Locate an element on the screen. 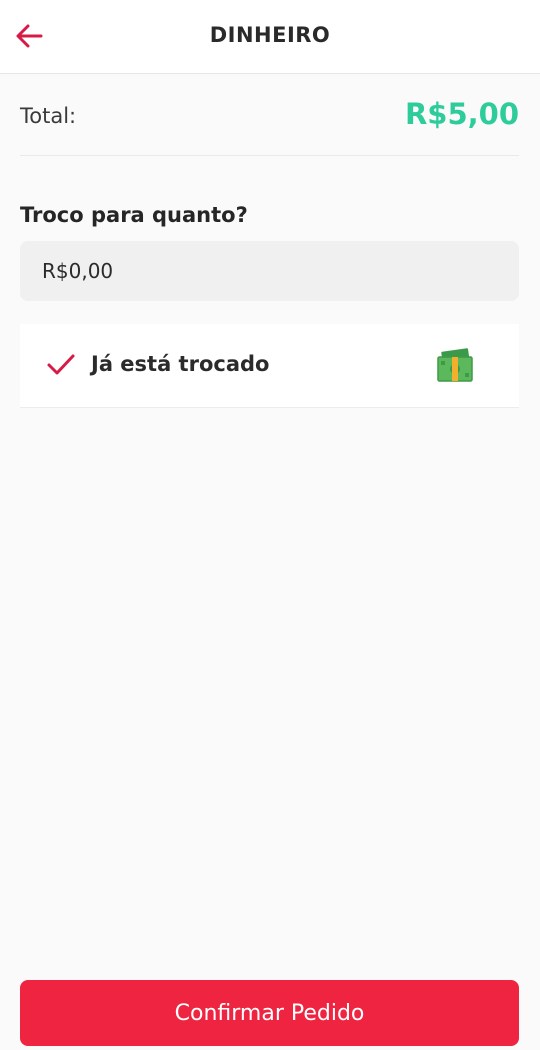  total-row: Total: R$5,00 is located at coordinates (269, 125).